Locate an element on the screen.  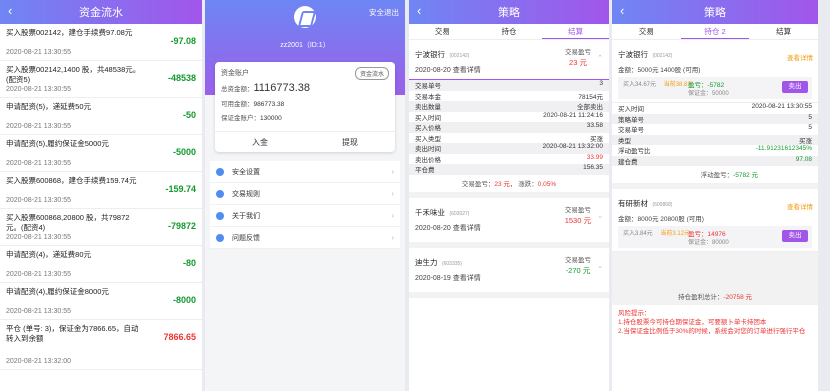
detail-label: 建仓费 is located at coordinates (628, 162).